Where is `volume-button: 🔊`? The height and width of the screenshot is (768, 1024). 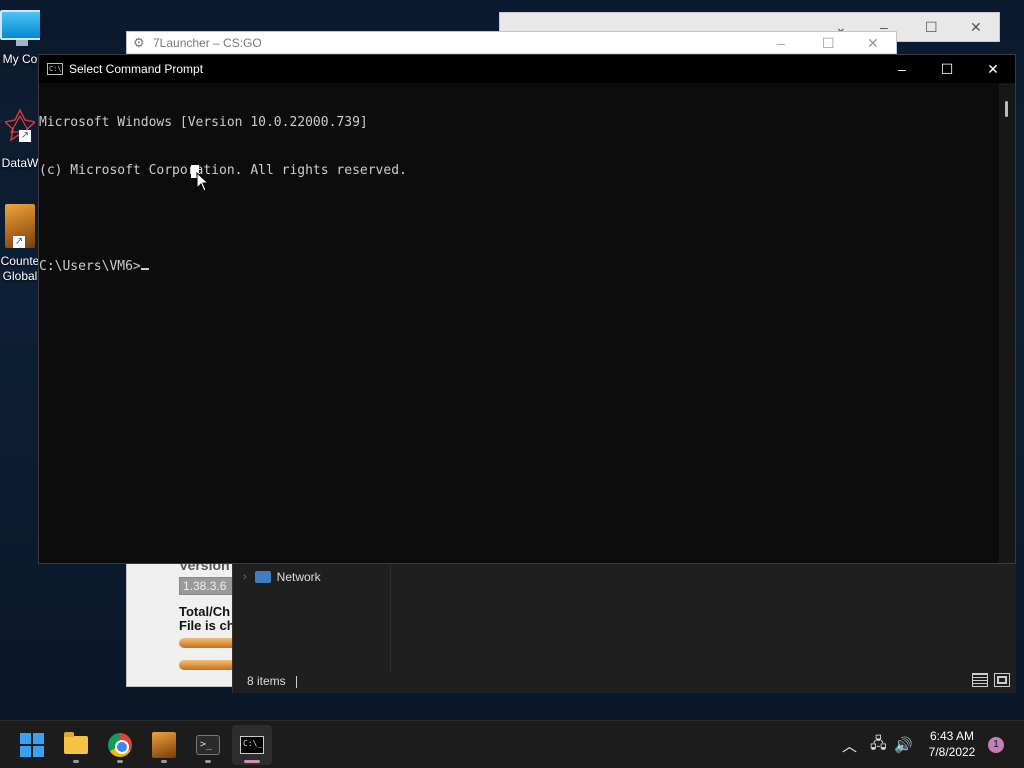
volume-button: 🔊 is located at coordinates (903, 744).